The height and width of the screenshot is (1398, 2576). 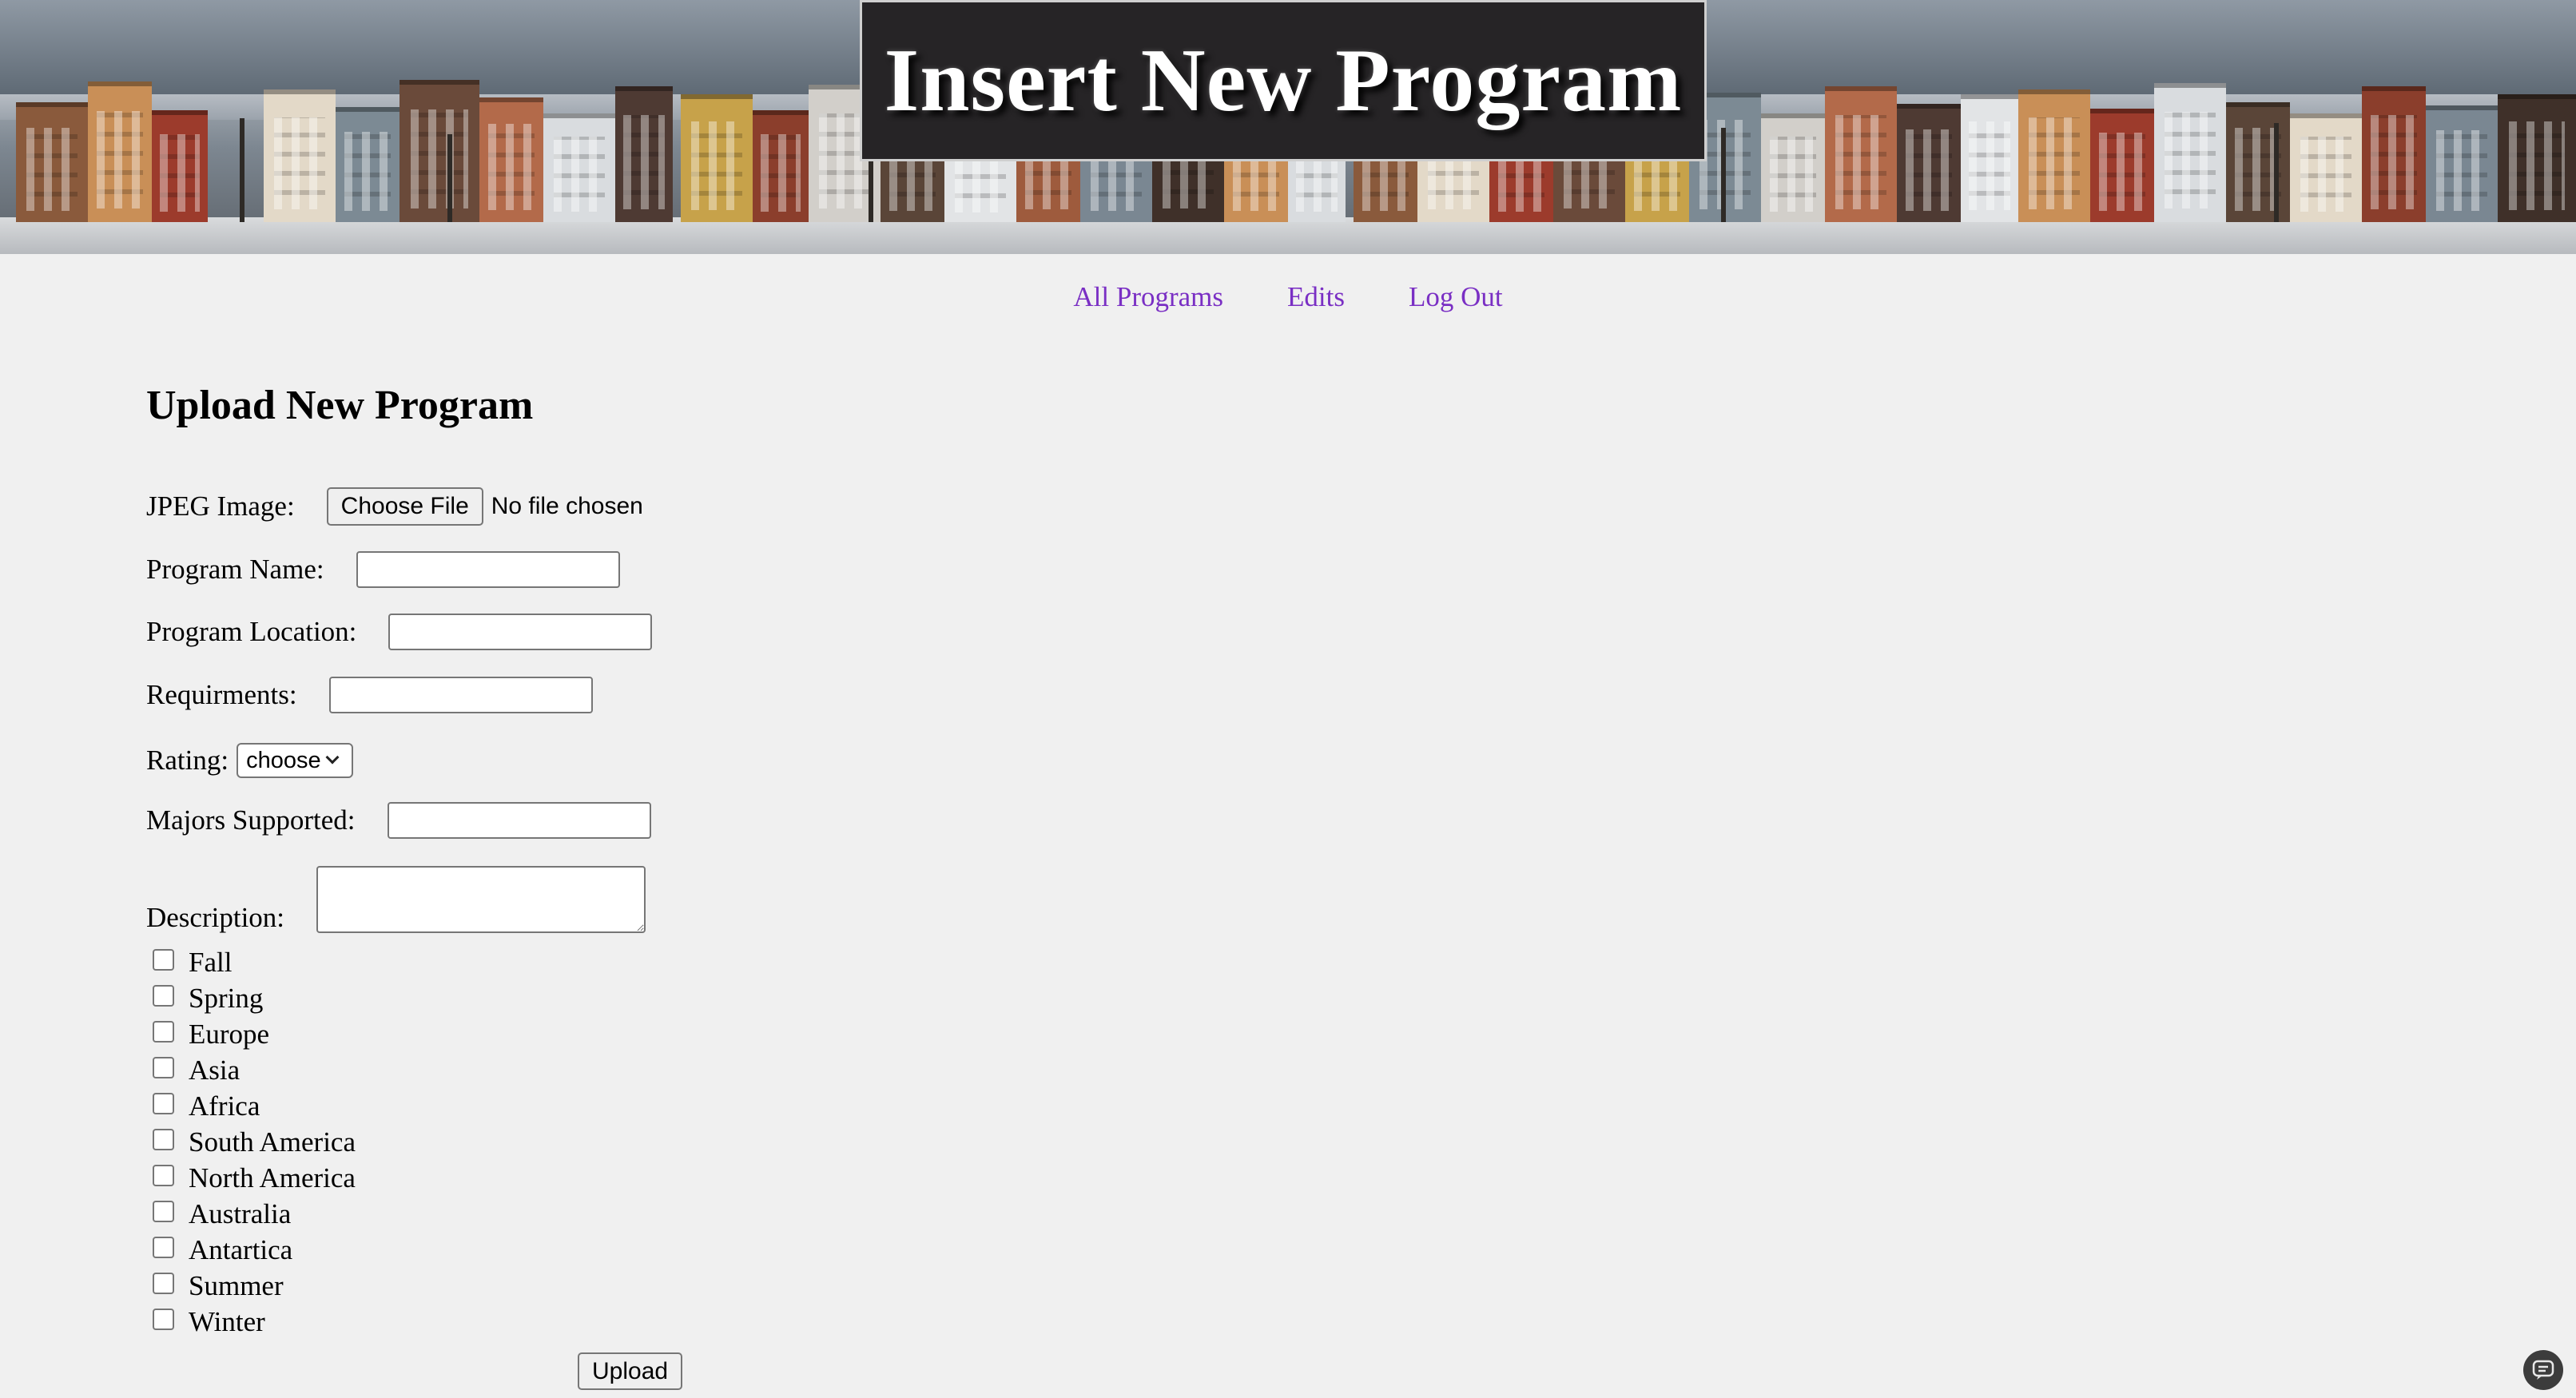 What do you see at coordinates (241, 1249) in the screenshot?
I see `checkbox-label: Antartica` at bounding box center [241, 1249].